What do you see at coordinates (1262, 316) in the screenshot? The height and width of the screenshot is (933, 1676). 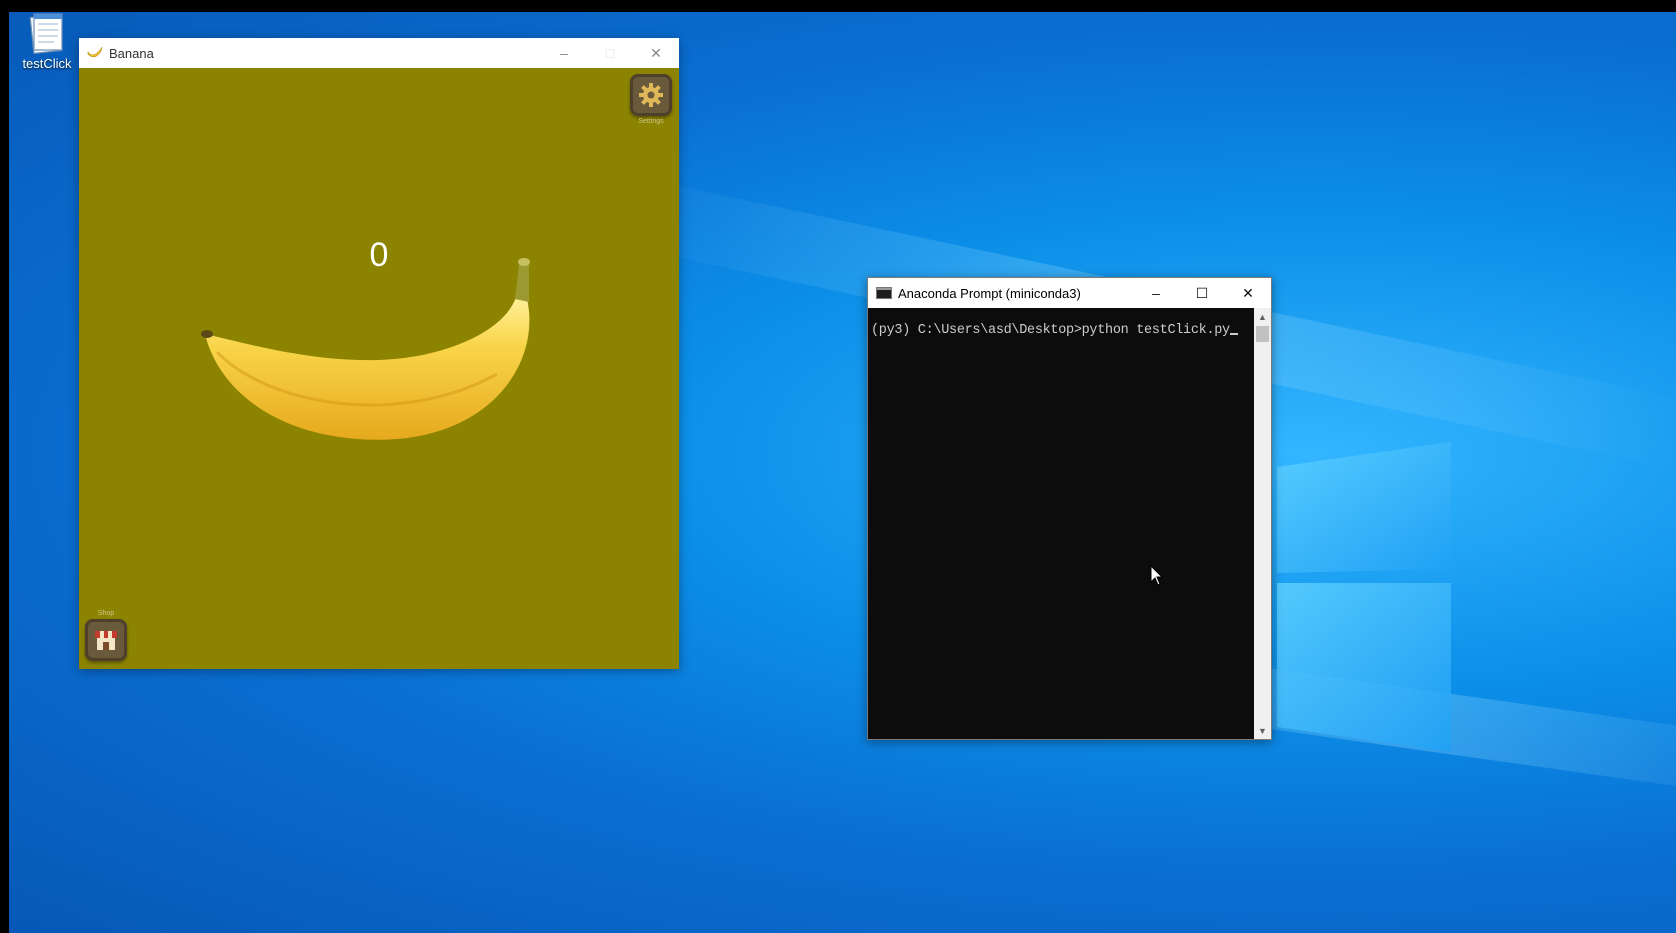 I see `scroll-up-arrow-icon: ▲` at bounding box center [1262, 316].